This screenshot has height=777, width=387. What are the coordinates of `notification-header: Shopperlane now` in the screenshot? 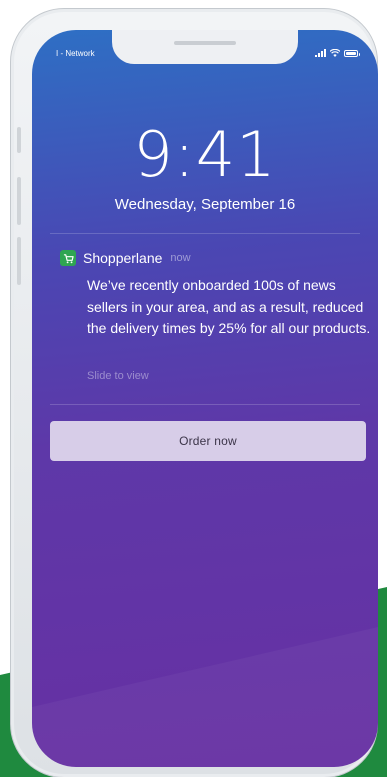 It's located at (125, 258).